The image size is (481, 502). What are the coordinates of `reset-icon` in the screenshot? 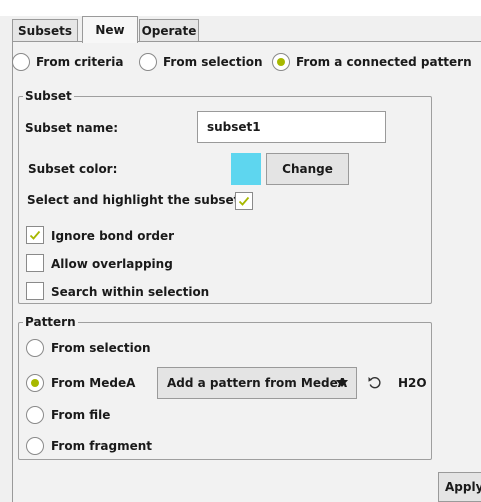 It's located at (375, 383).